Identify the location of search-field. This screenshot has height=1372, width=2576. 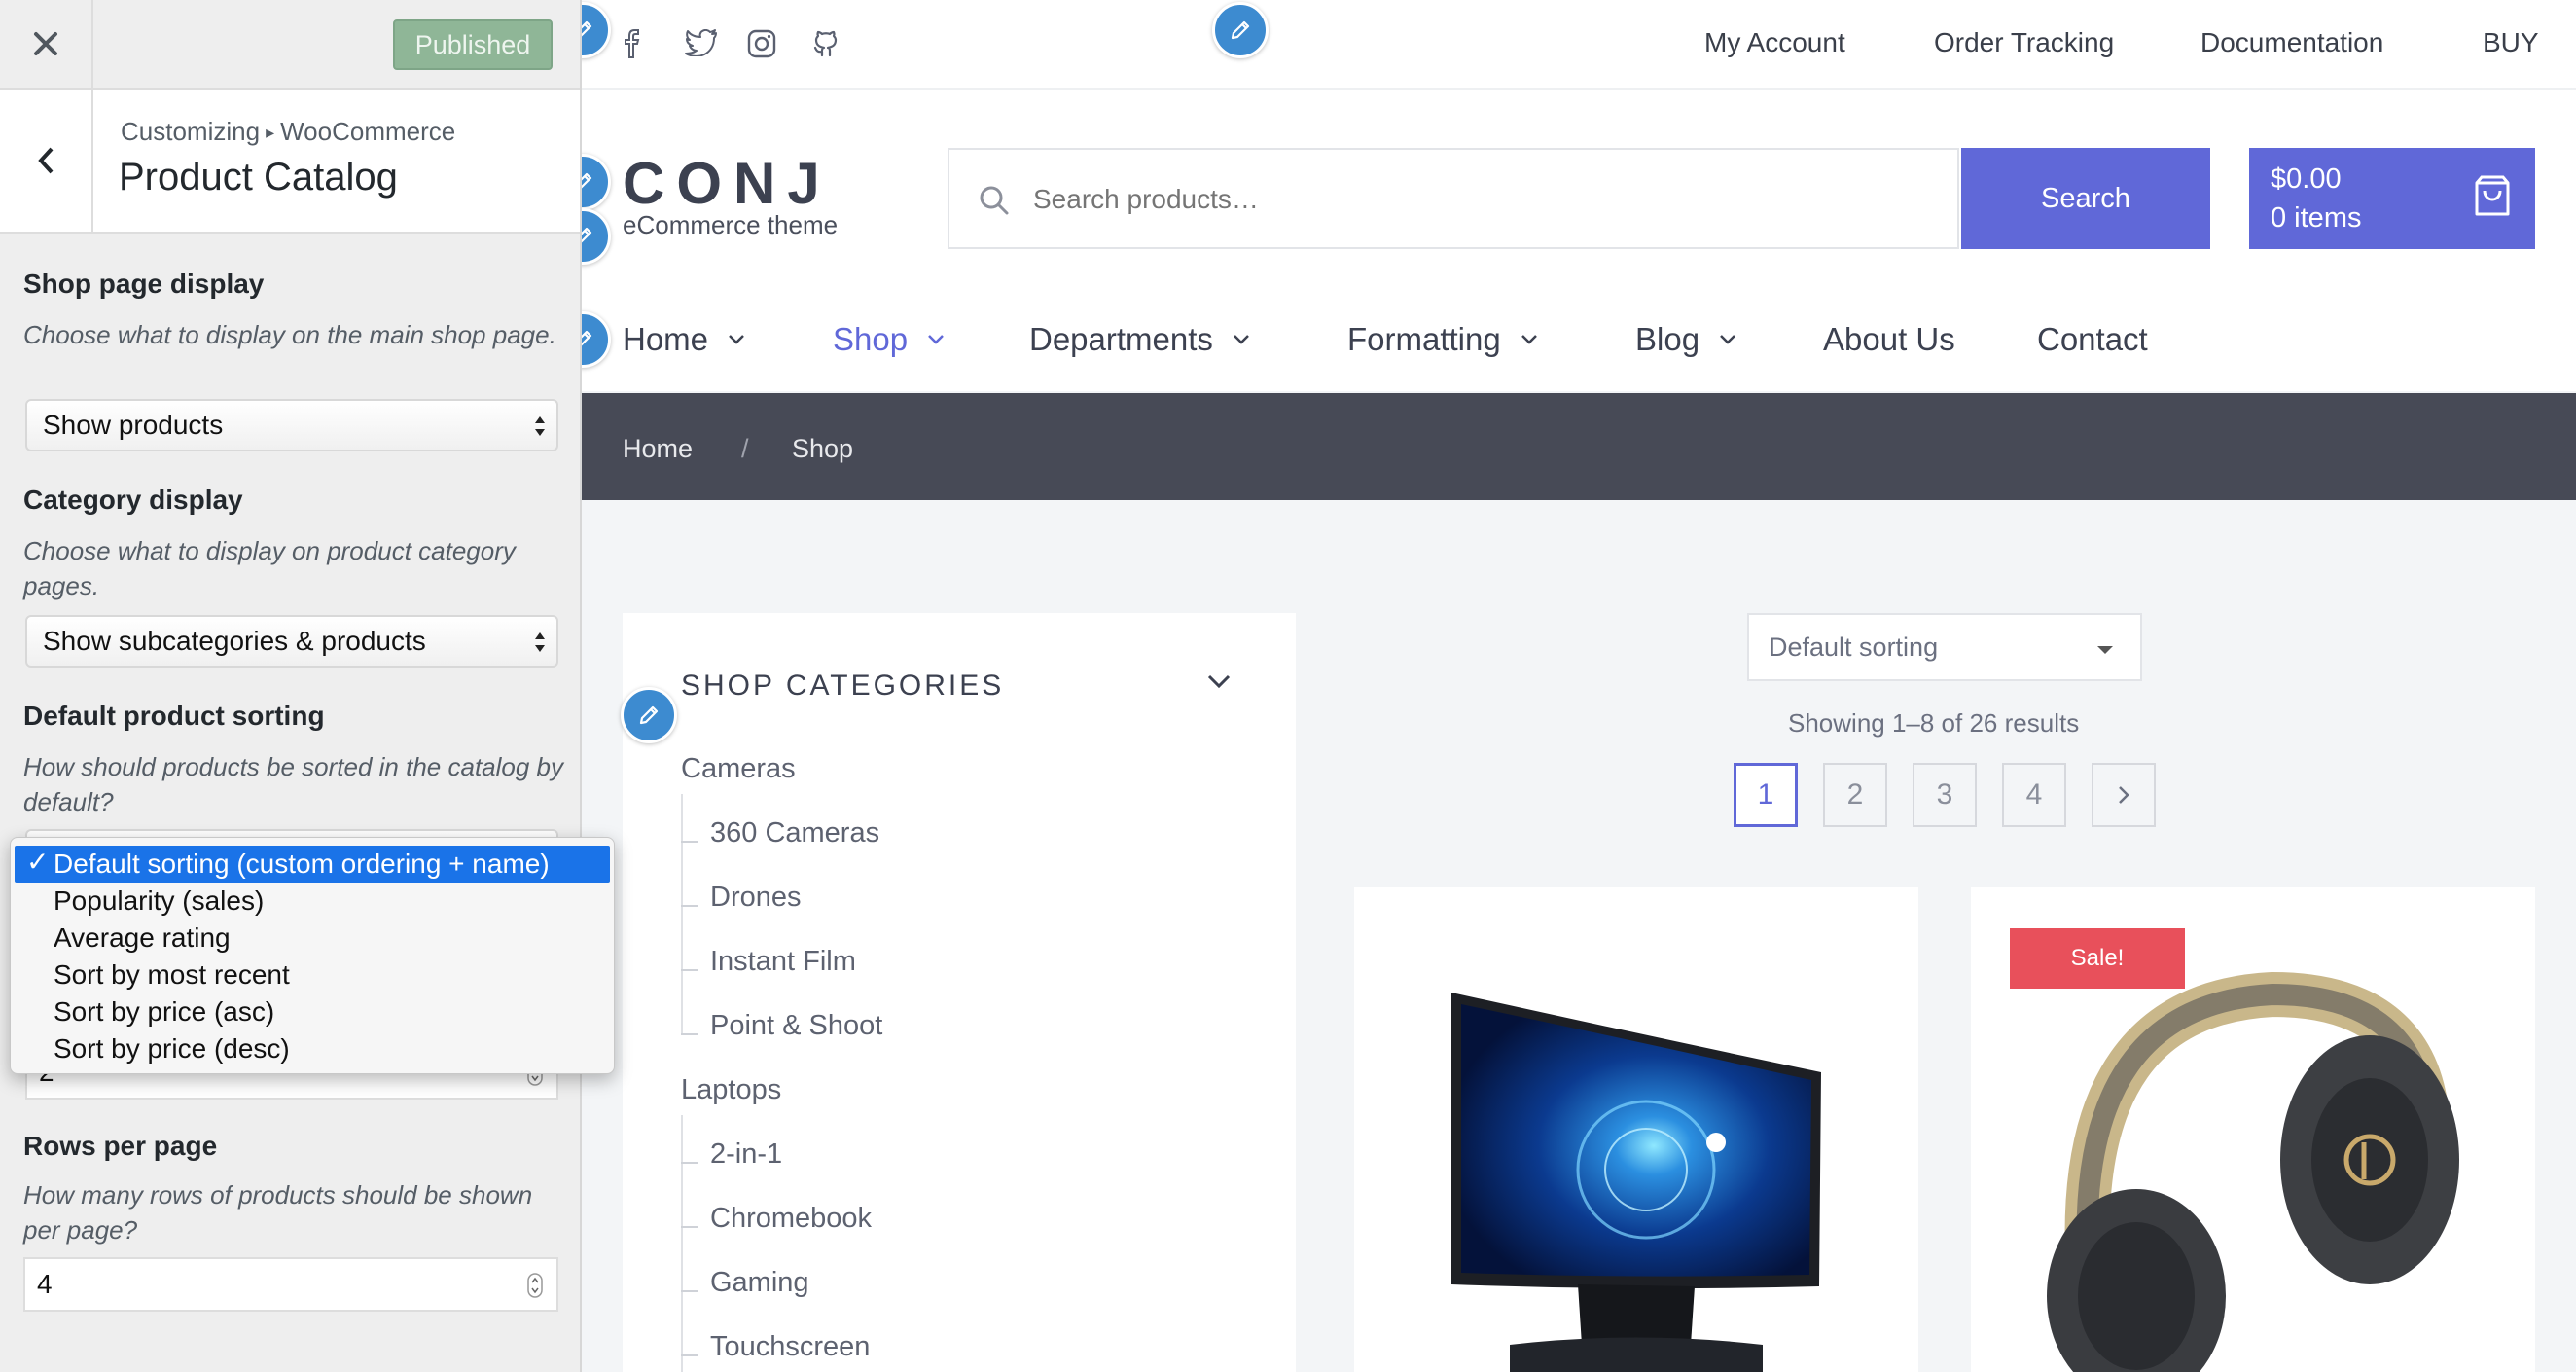
(1453, 198).